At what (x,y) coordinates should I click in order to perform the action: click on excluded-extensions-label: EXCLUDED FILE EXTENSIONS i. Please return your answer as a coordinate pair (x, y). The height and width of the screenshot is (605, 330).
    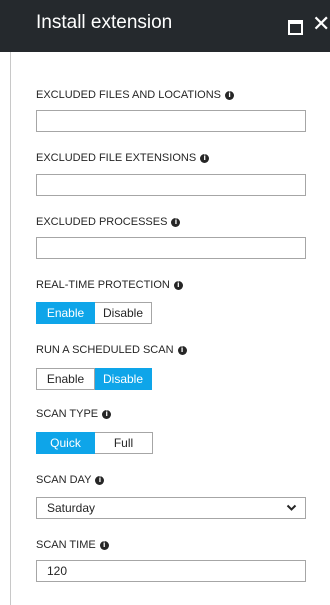
    Looking at the image, I should click on (123, 158).